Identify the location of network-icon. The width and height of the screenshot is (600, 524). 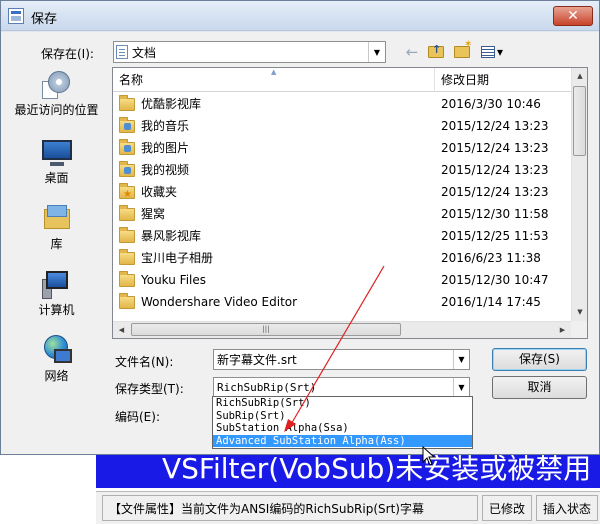
(57, 351).